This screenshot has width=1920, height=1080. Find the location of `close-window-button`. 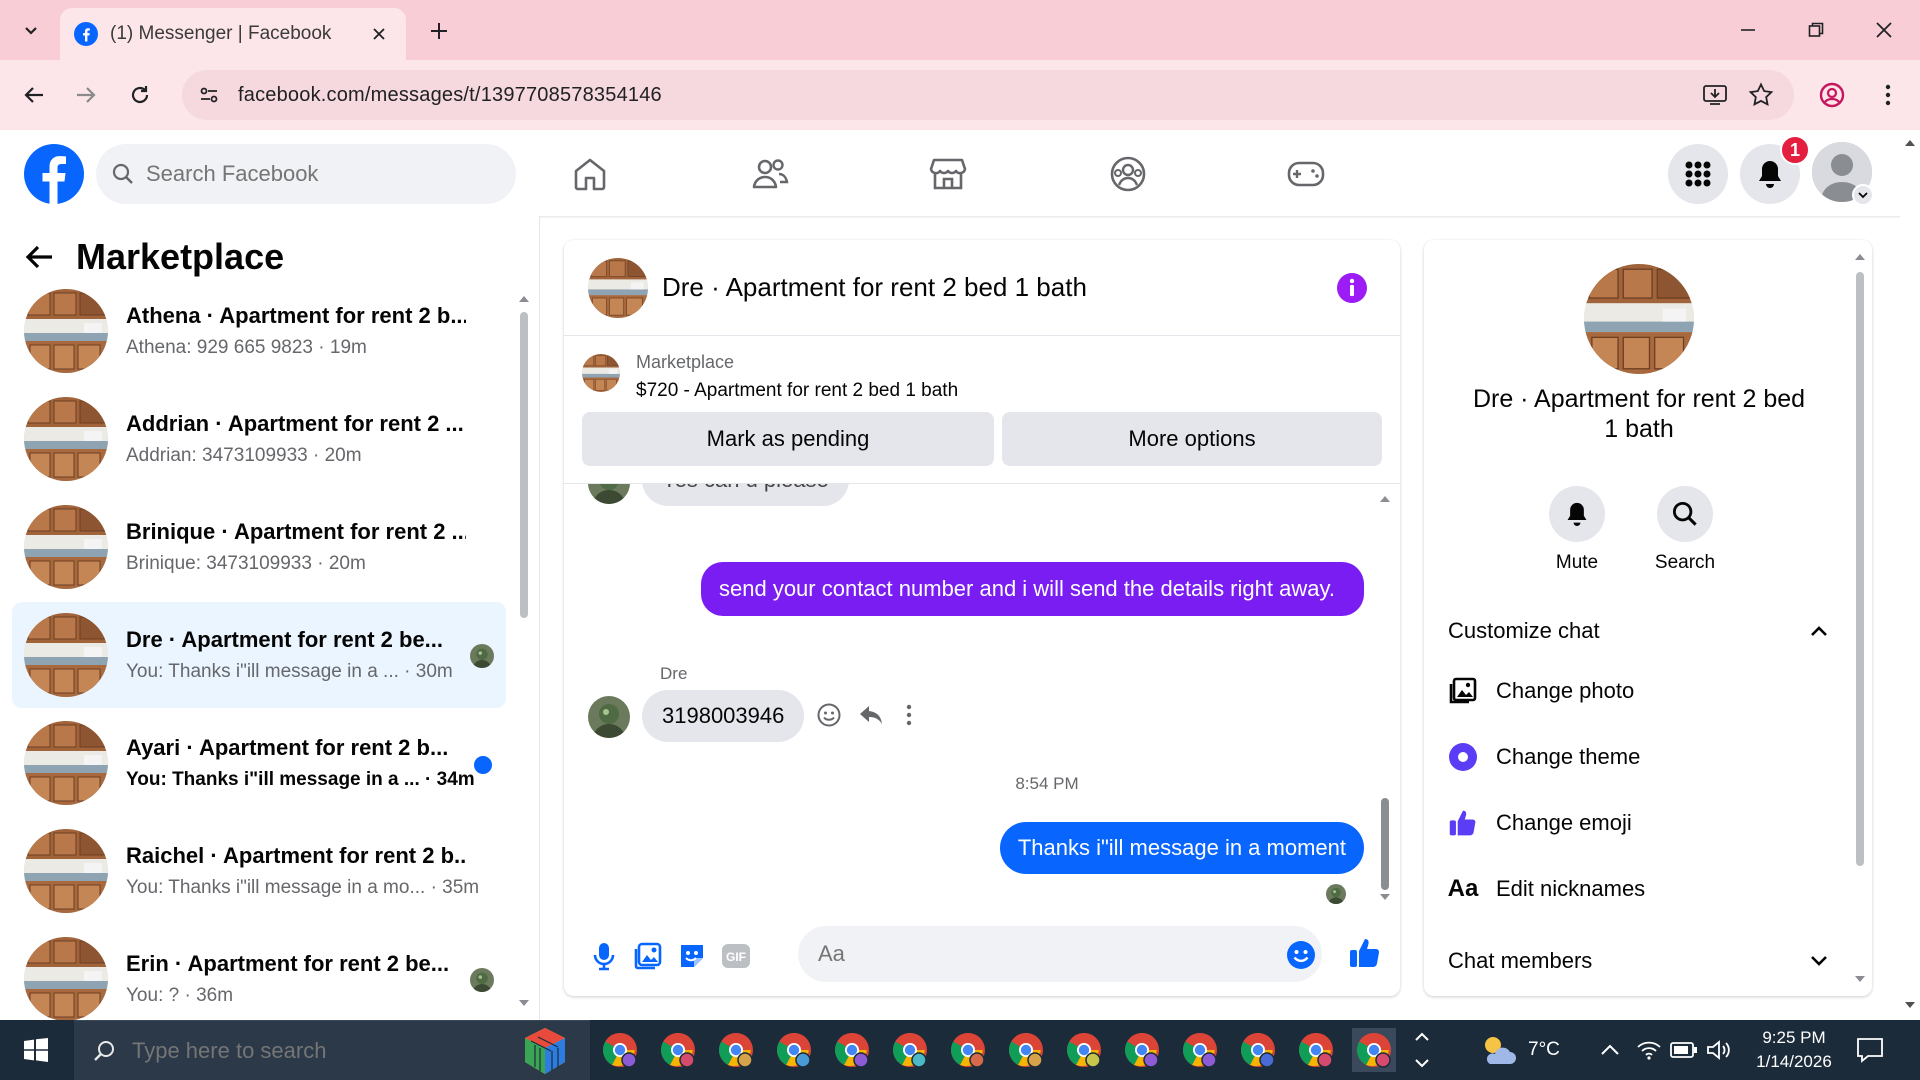

close-window-button is located at coordinates (1884, 30).